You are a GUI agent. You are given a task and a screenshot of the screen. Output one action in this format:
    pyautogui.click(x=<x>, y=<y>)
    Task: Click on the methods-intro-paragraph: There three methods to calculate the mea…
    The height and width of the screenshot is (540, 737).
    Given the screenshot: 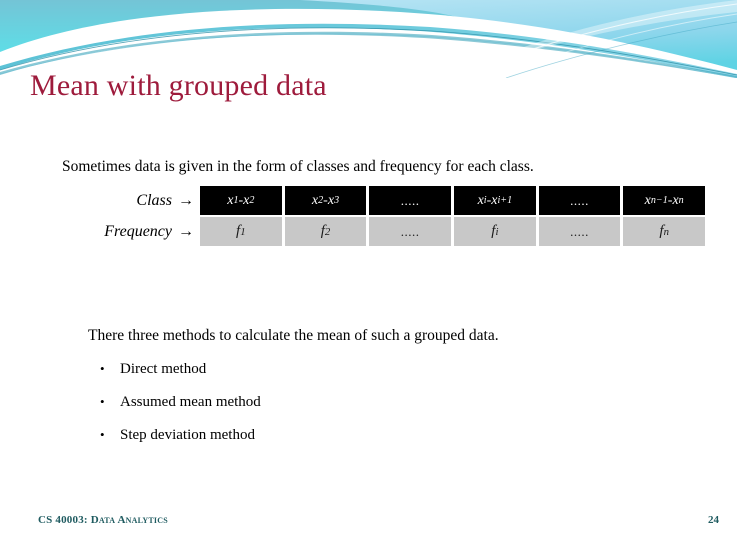 What is the action you would take?
    pyautogui.click(x=293, y=335)
    